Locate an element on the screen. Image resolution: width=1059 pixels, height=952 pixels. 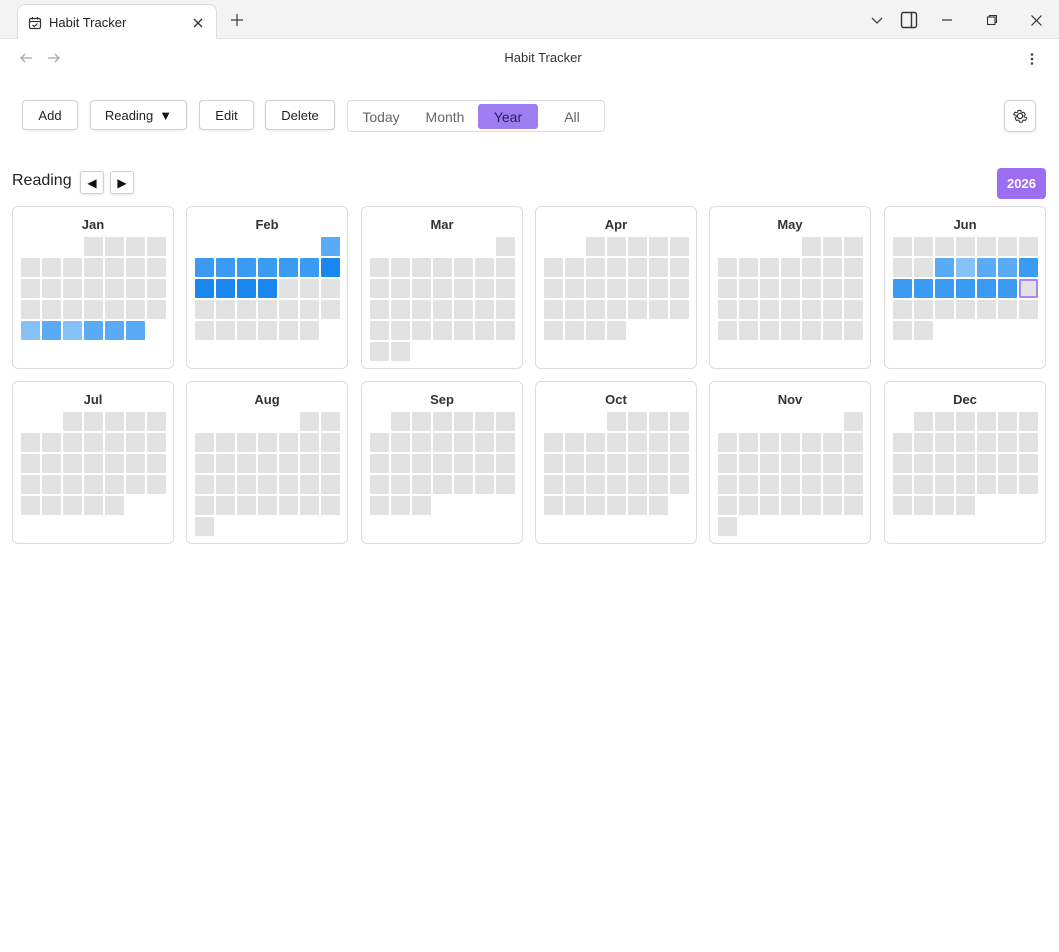
minimize-button is located at coordinates (947, 20).